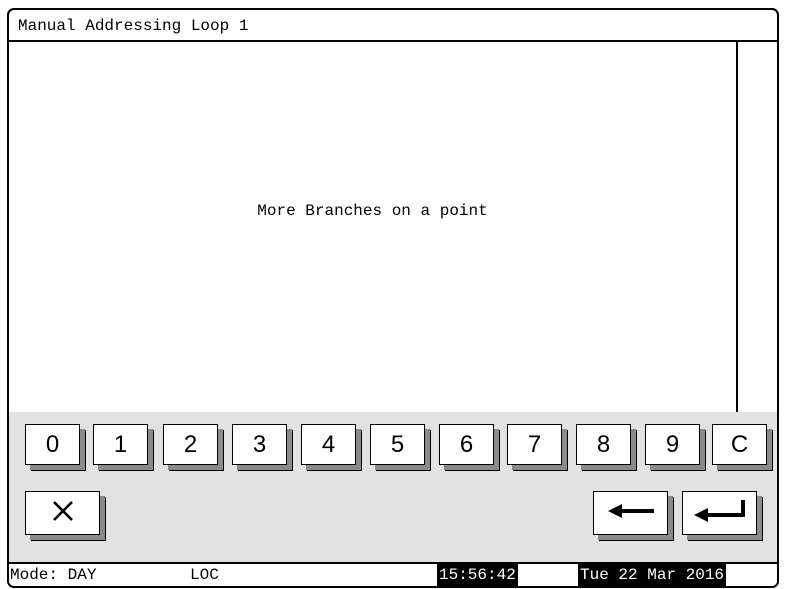  Describe the element at coordinates (328, 444) in the screenshot. I see `key-4: 4` at that location.